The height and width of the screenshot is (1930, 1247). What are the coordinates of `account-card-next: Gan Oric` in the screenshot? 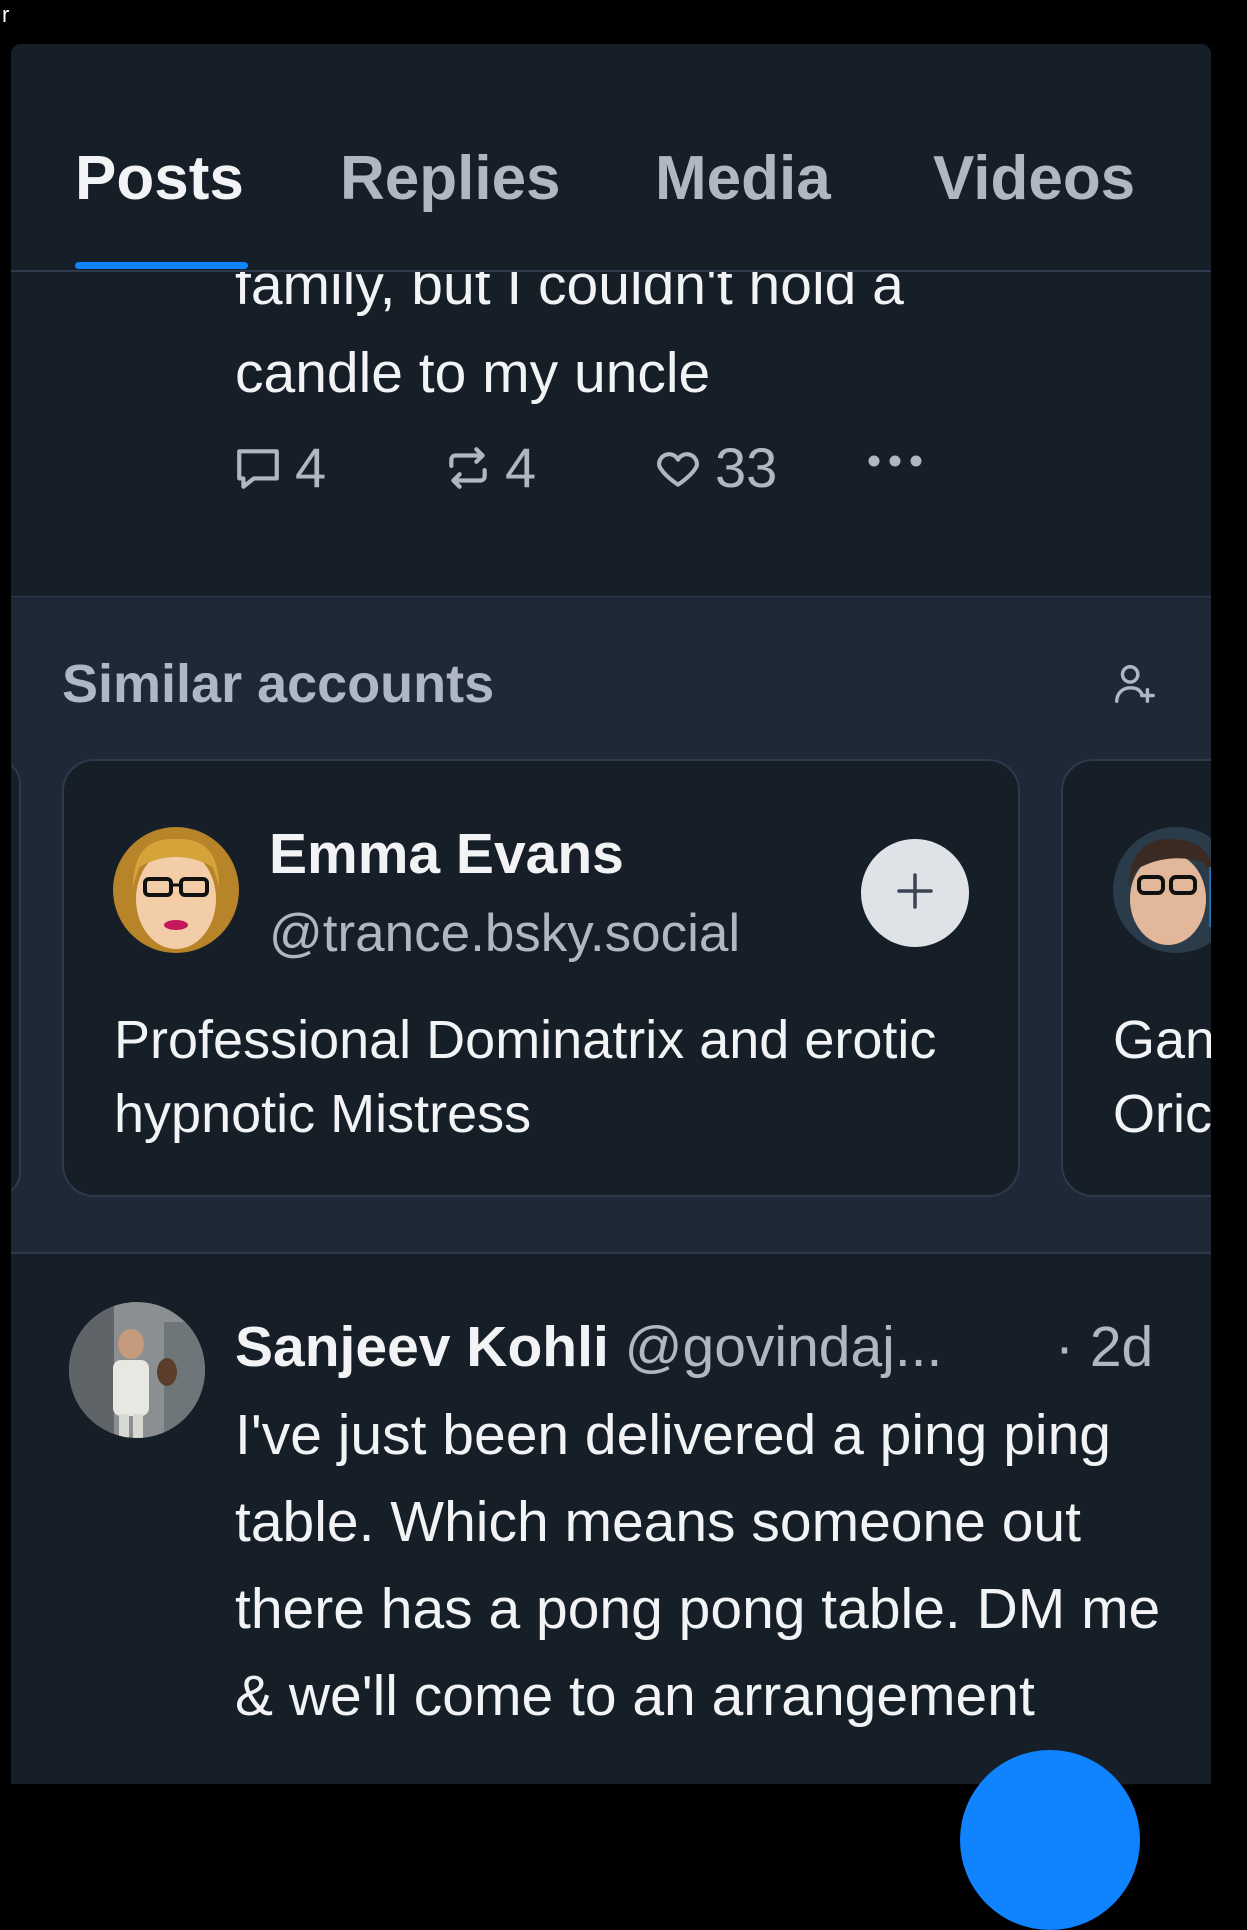 It's located at (1136, 978).